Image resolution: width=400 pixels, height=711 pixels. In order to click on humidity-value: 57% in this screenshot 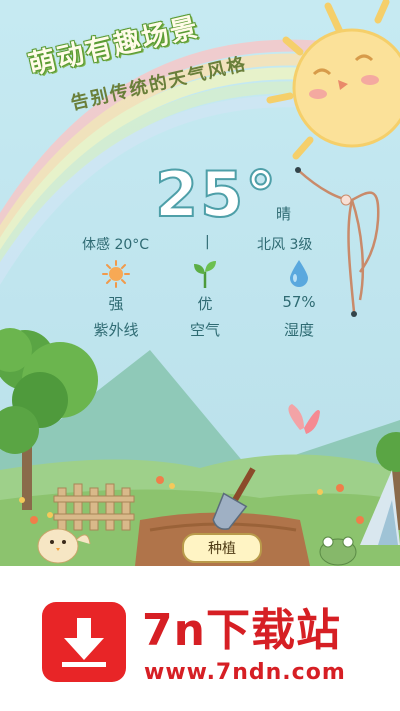, I will do `click(299, 302)`.